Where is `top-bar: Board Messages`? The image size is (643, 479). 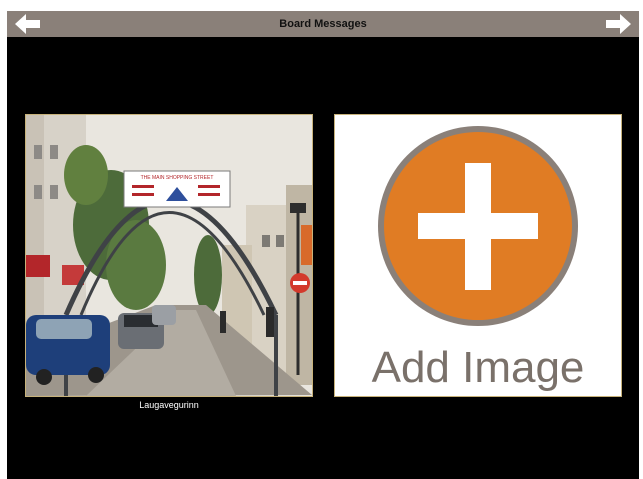
top-bar: Board Messages is located at coordinates (323, 24).